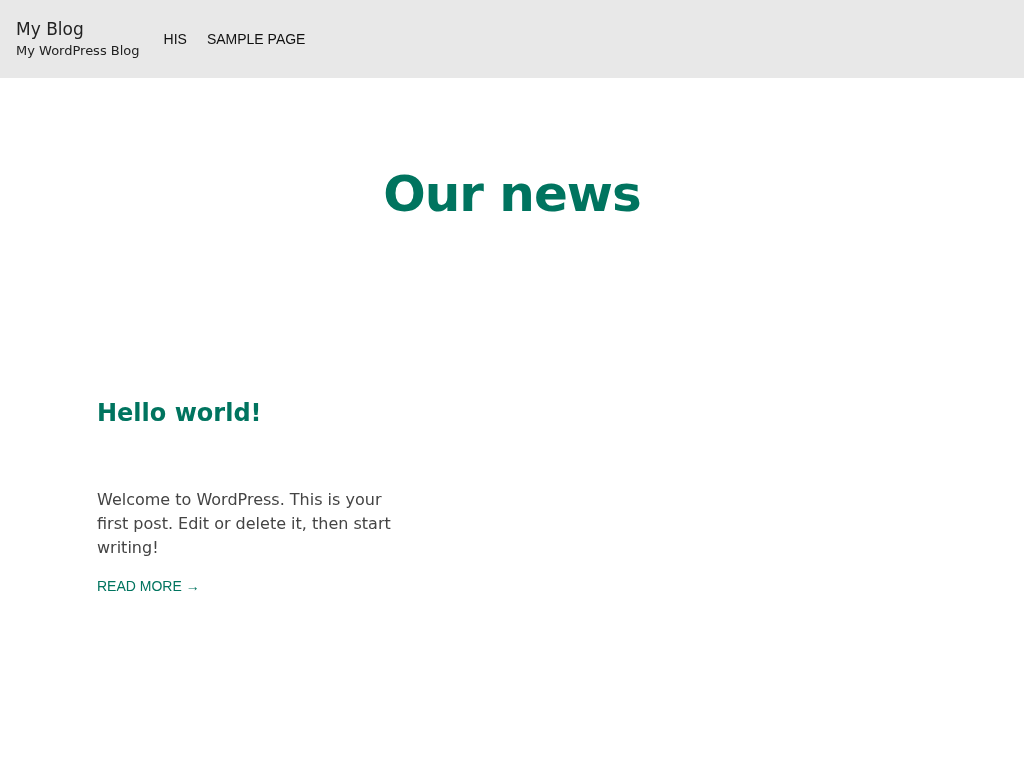 The image size is (1024, 768). I want to click on post-excerpt: Welcome to WordPress. This is your first post. Edit or delete it, then start writing!, so click(244, 524).